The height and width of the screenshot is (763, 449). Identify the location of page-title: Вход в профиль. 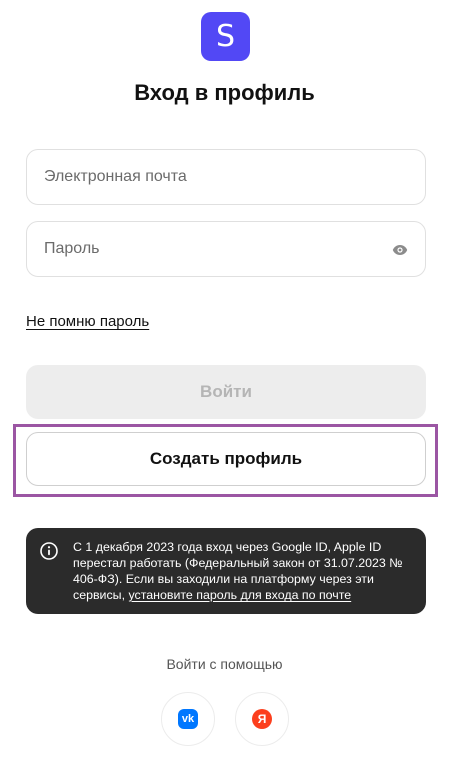
(224, 92).